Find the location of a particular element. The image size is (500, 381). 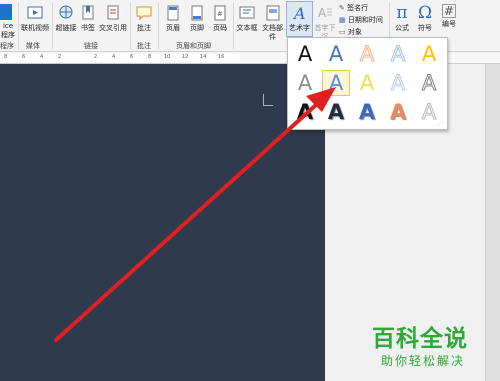

ruler-tick: 16 is located at coordinates (221, 57).